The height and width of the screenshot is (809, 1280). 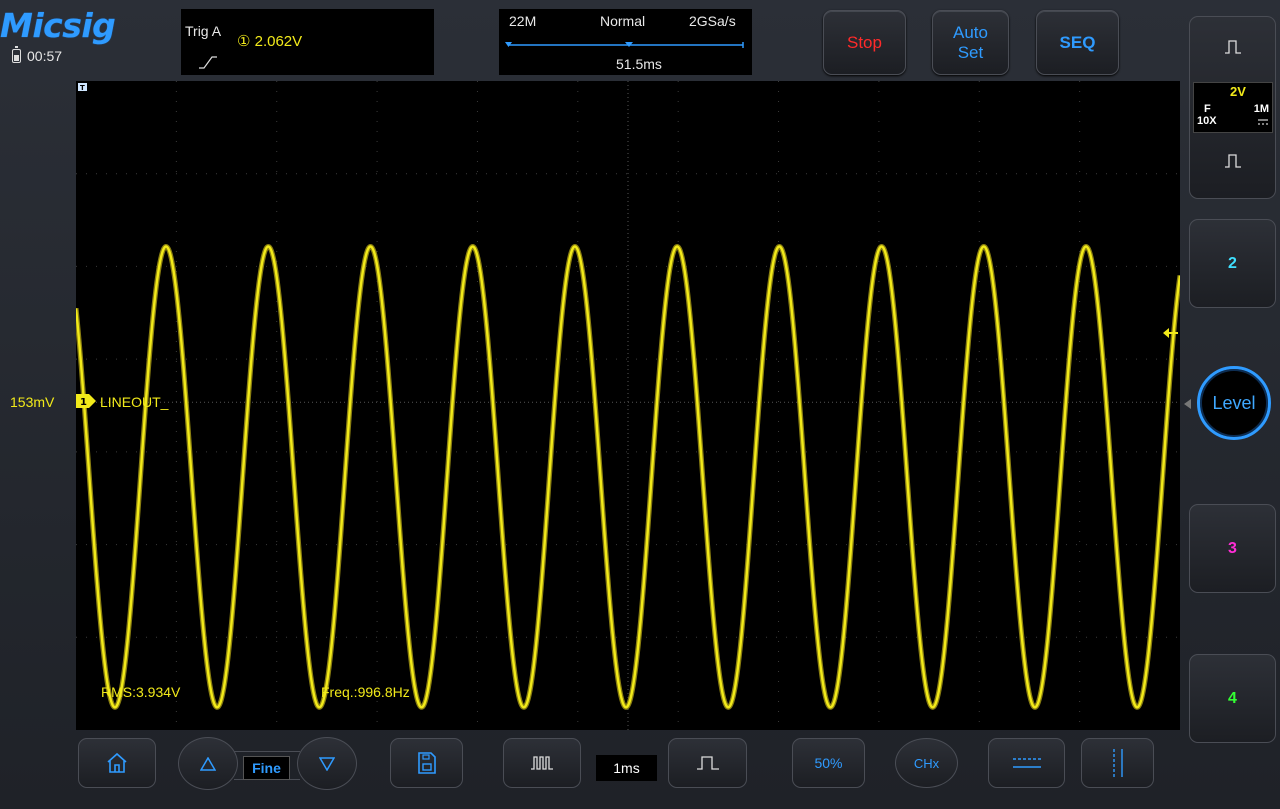 I want to click on save-button, so click(x=426, y=763).